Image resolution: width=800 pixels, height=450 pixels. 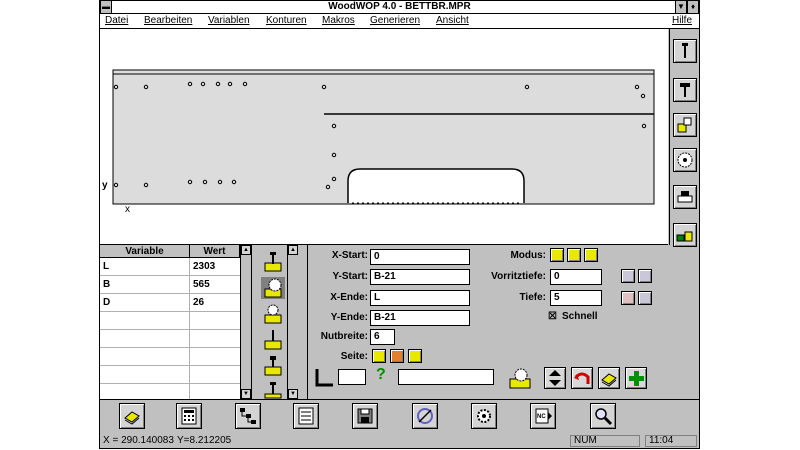 What do you see at coordinates (420, 277) in the screenshot?
I see `y-start-input: B-21` at bounding box center [420, 277].